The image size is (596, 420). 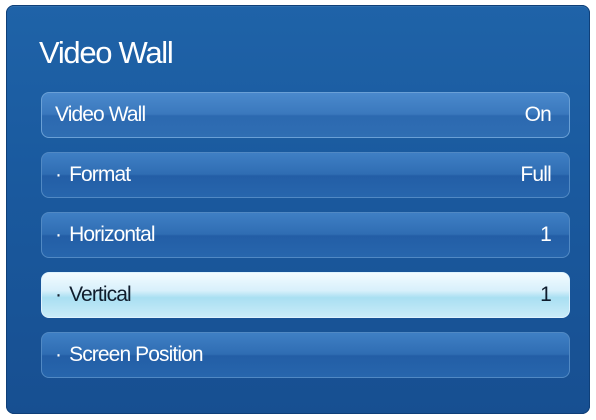 I want to click on menu-item-label: · Screen Position, so click(x=129, y=355).